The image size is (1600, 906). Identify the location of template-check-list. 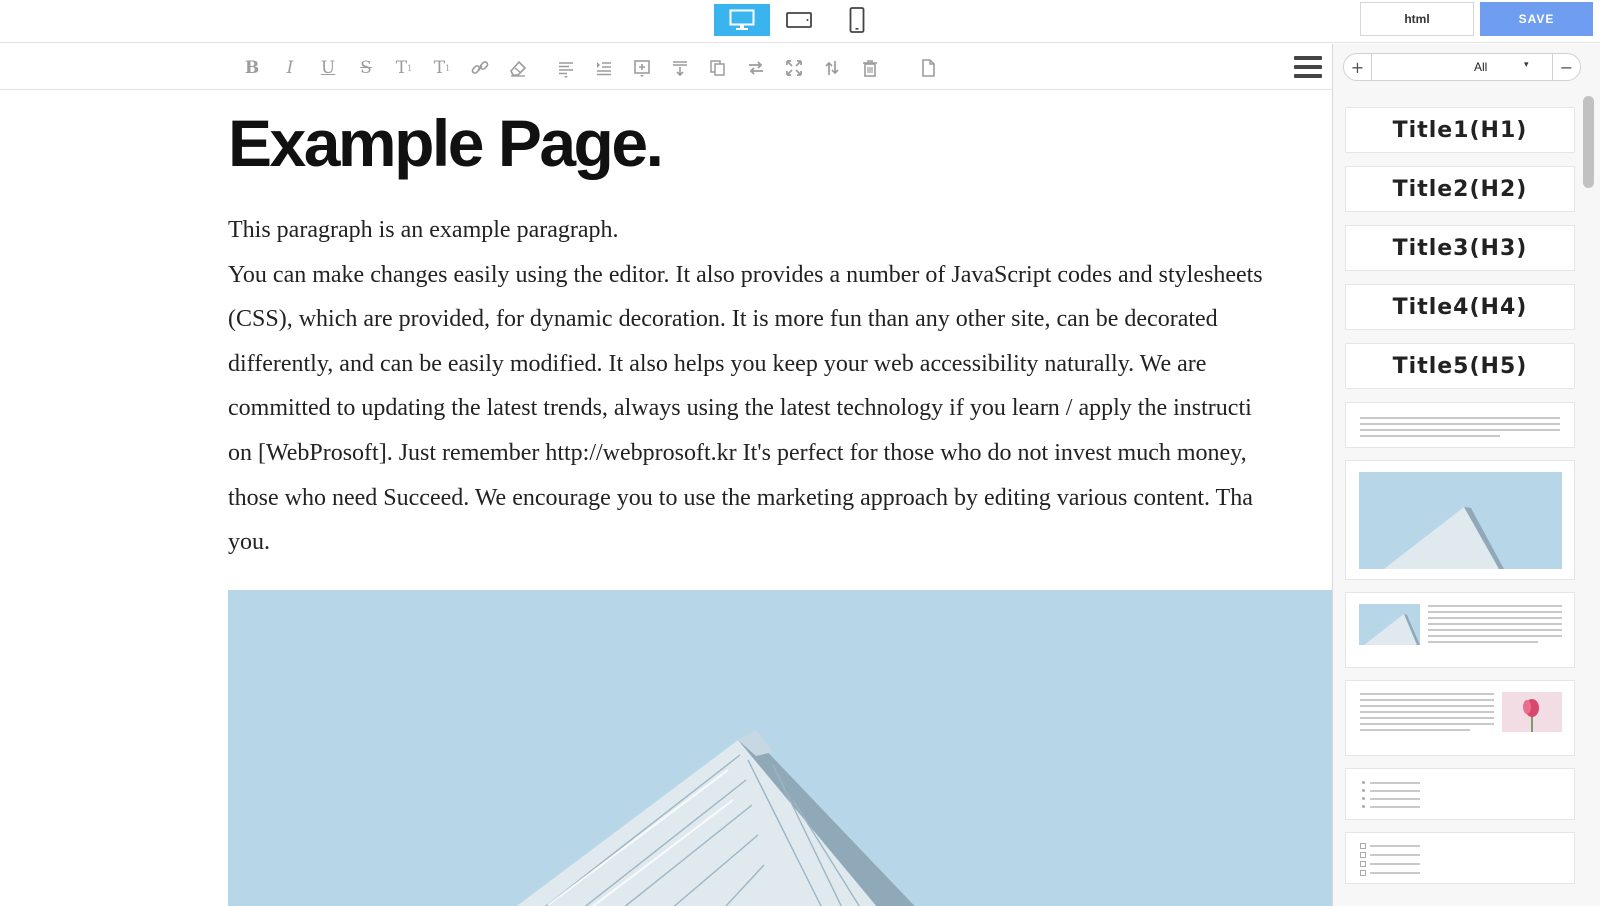
(1460, 858).